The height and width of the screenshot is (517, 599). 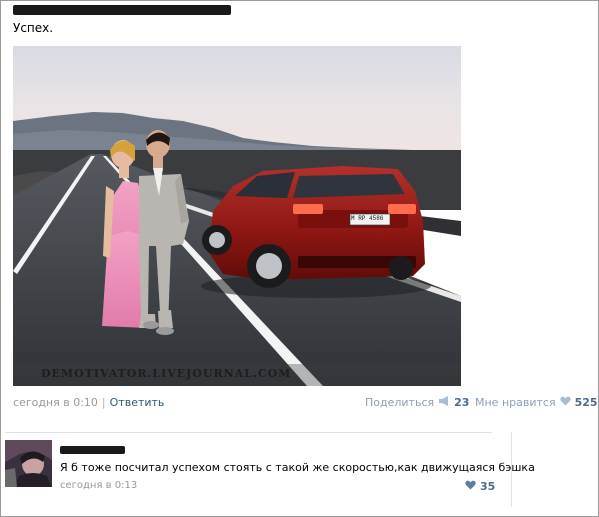 What do you see at coordinates (367, 218) in the screenshot?
I see `license-plate: M RP 4586` at bounding box center [367, 218].